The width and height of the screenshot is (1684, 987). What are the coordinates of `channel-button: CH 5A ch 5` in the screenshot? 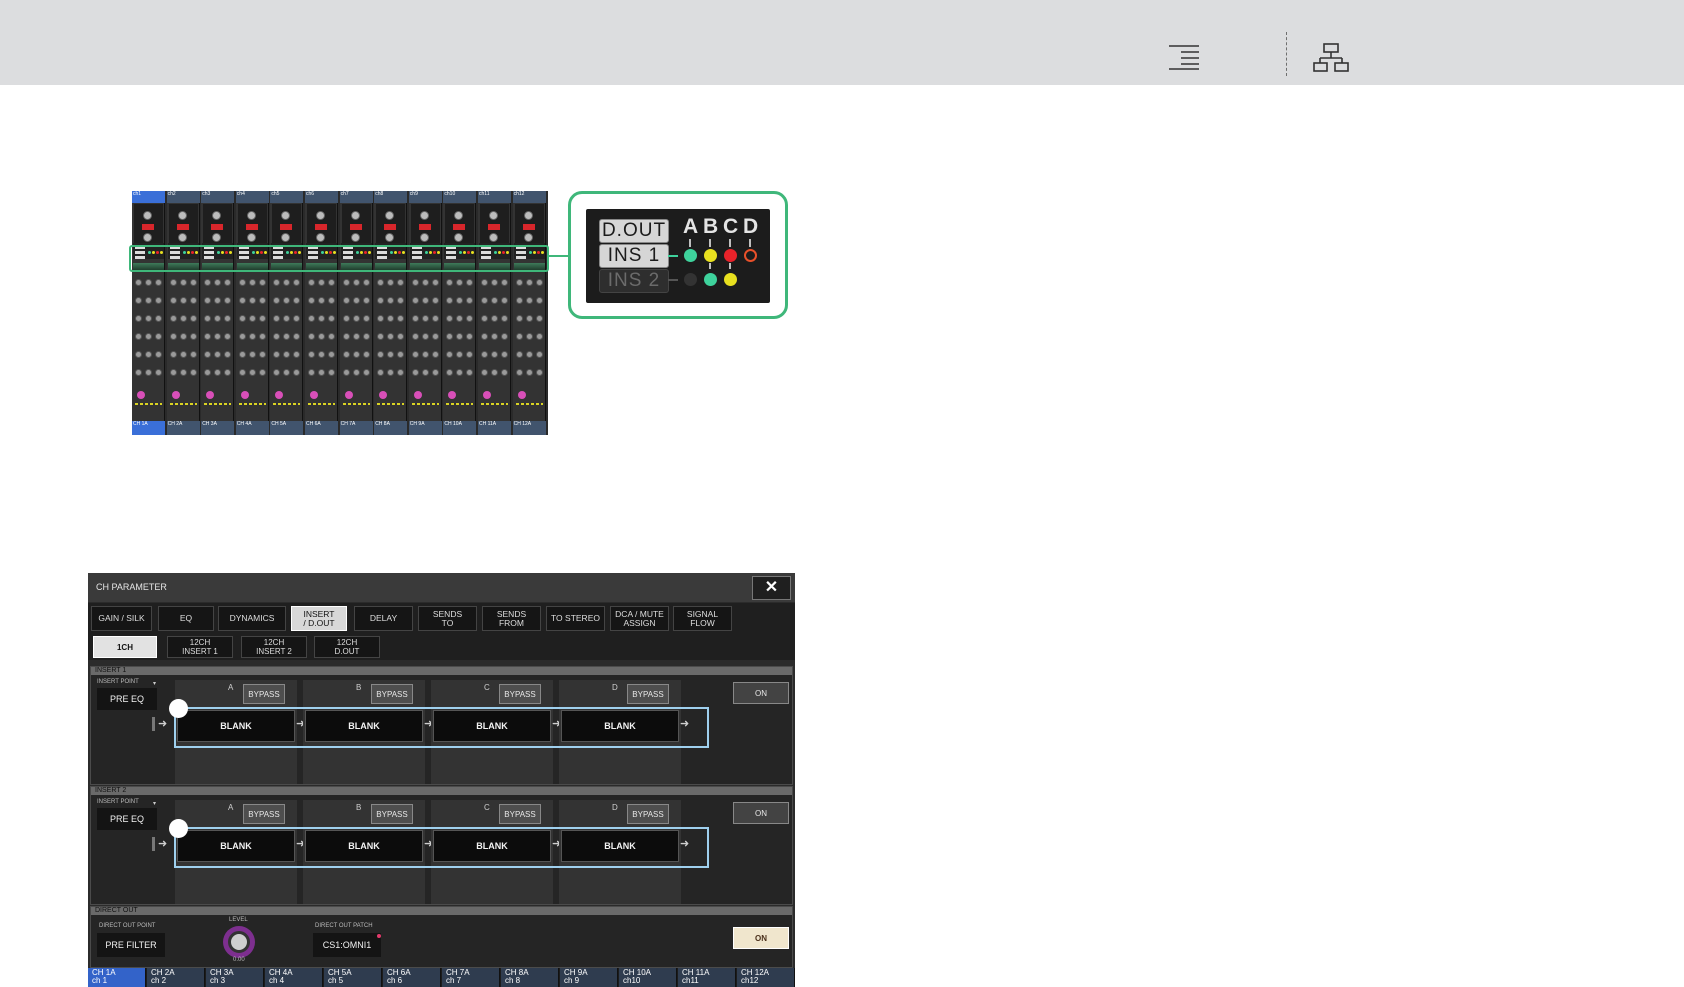 It's located at (353, 977).